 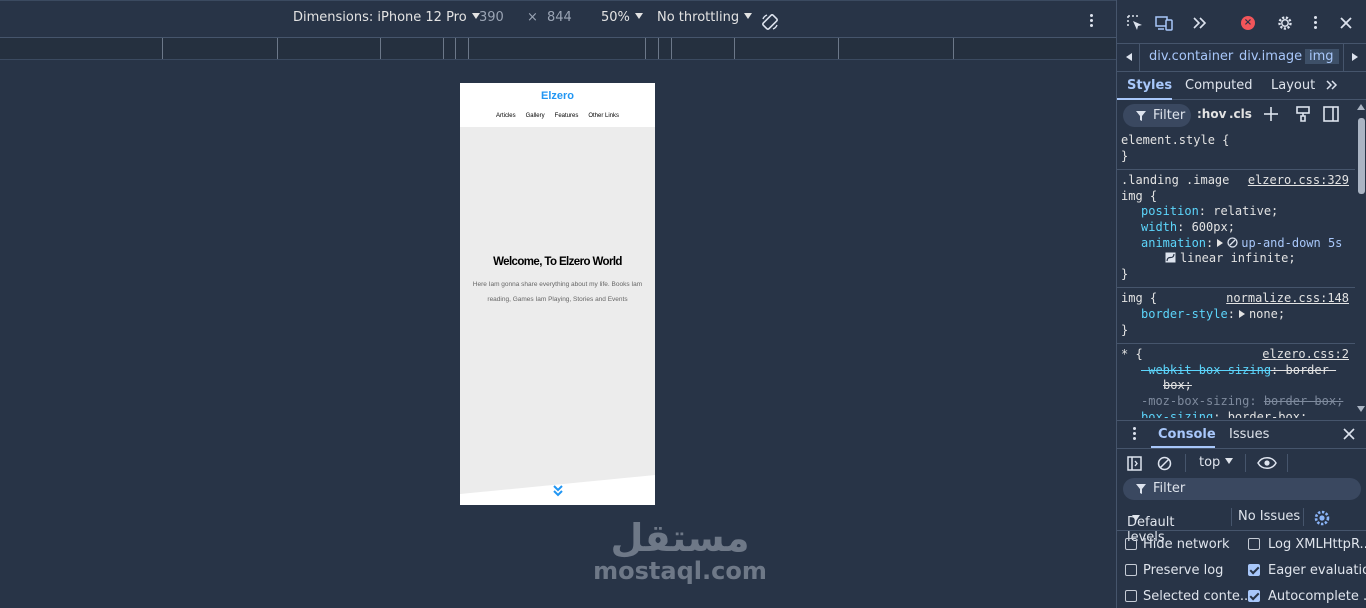 What do you see at coordinates (1303, 114) in the screenshot?
I see `paint-roller-icon` at bounding box center [1303, 114].